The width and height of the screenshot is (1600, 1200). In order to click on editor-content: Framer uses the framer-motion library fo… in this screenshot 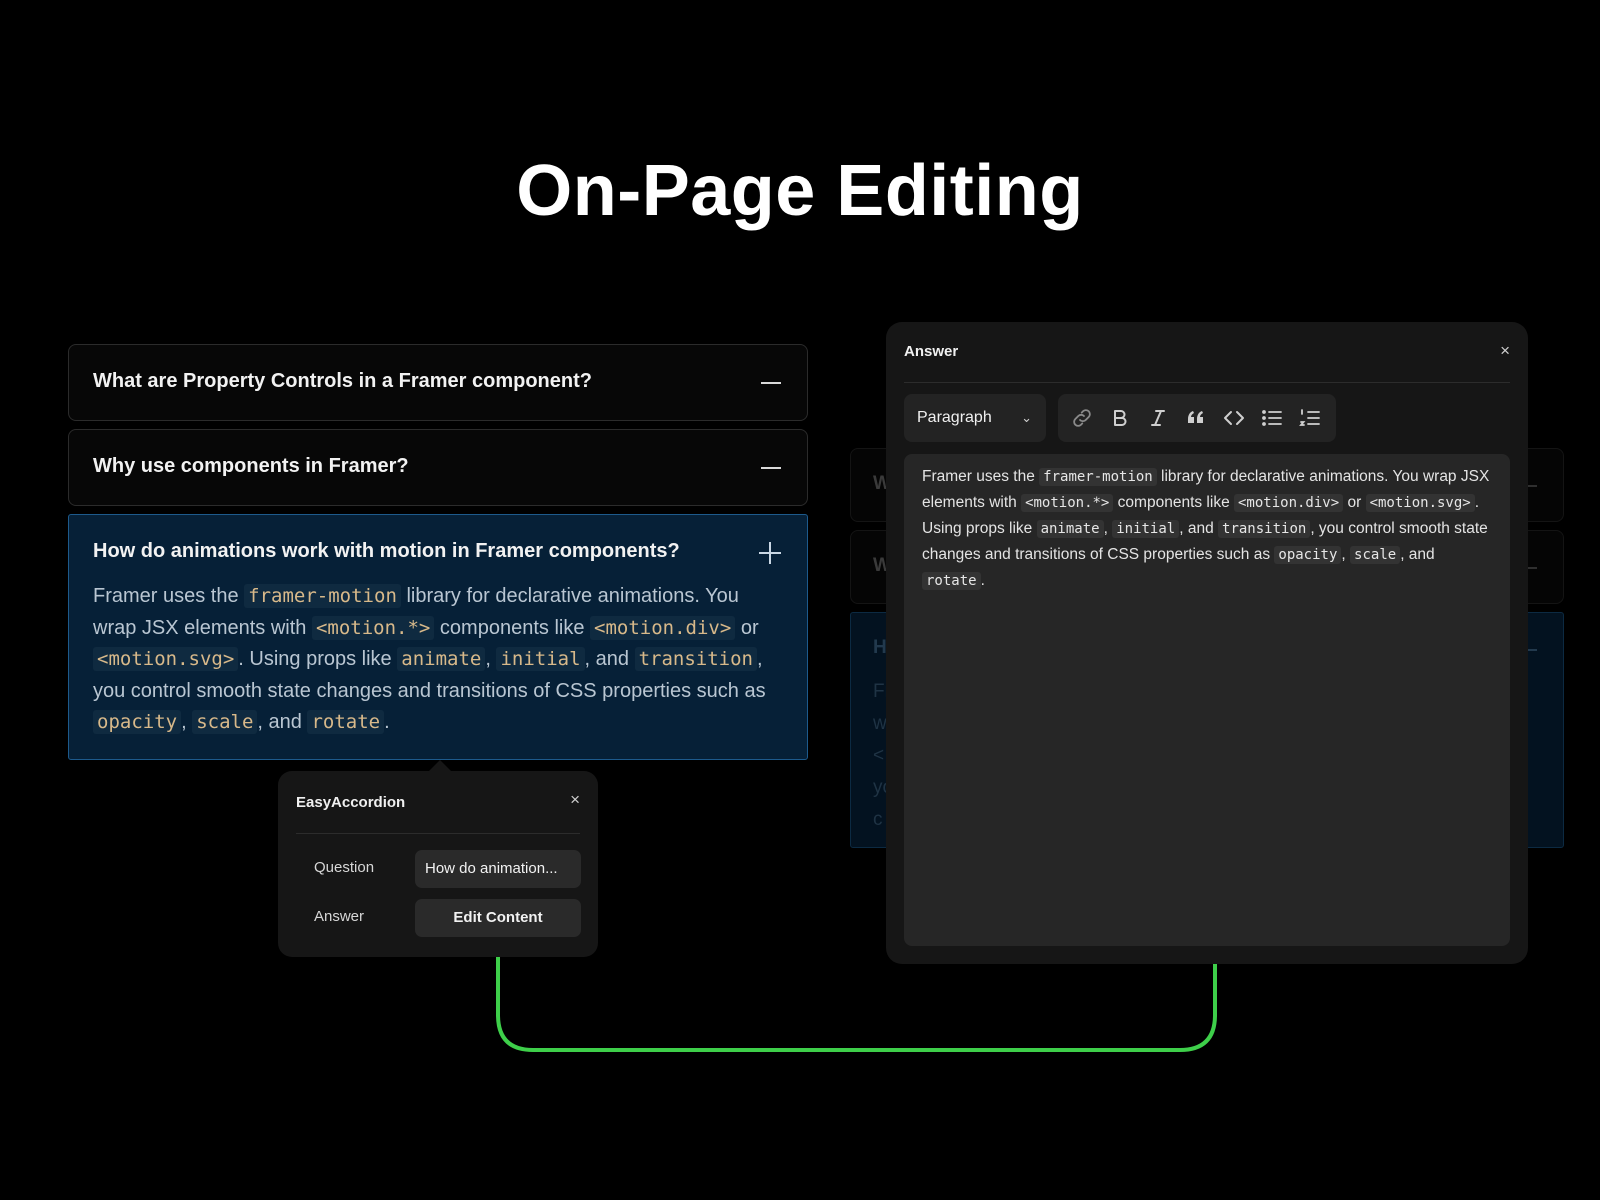, I will do `click(1206, 529)`.